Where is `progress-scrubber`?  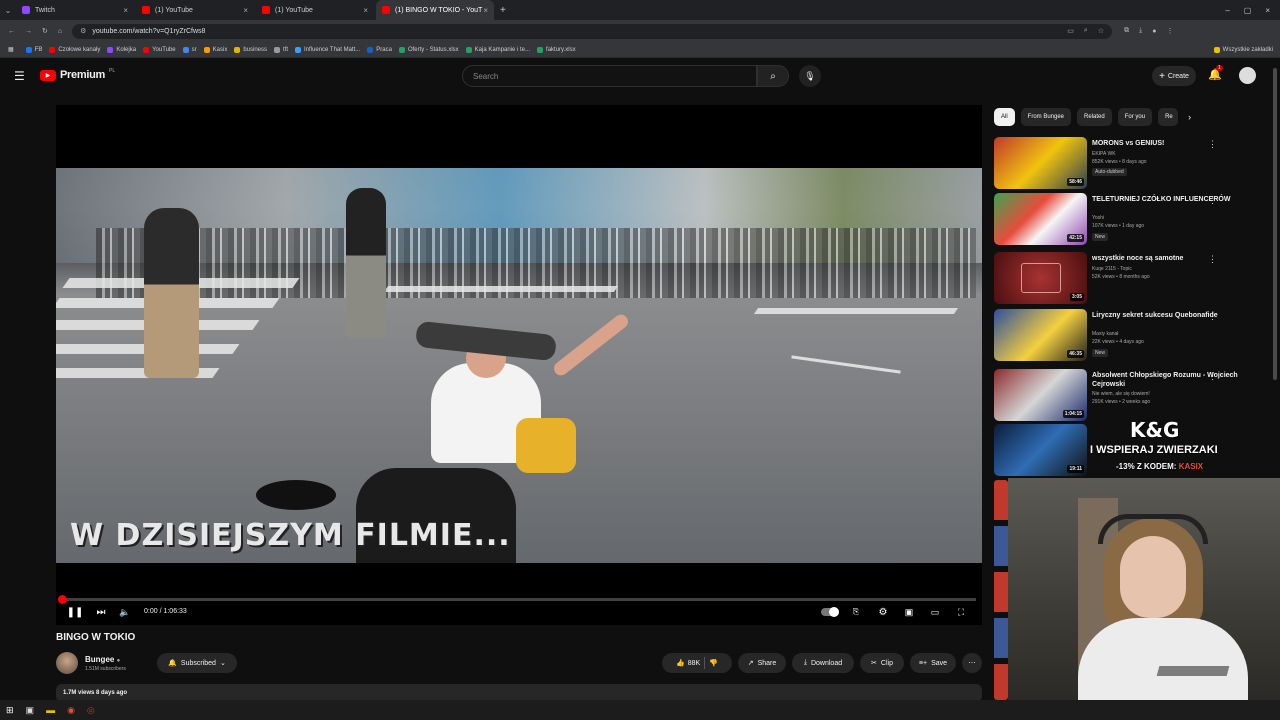
progress-scrubber is located at coordinates (62, 599).